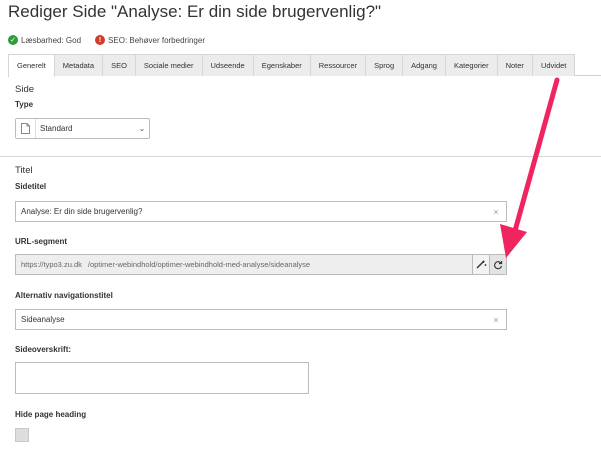 The width and height of the screenshot is (601, 475). I want to click on type-label: Type, so click(24, 104).